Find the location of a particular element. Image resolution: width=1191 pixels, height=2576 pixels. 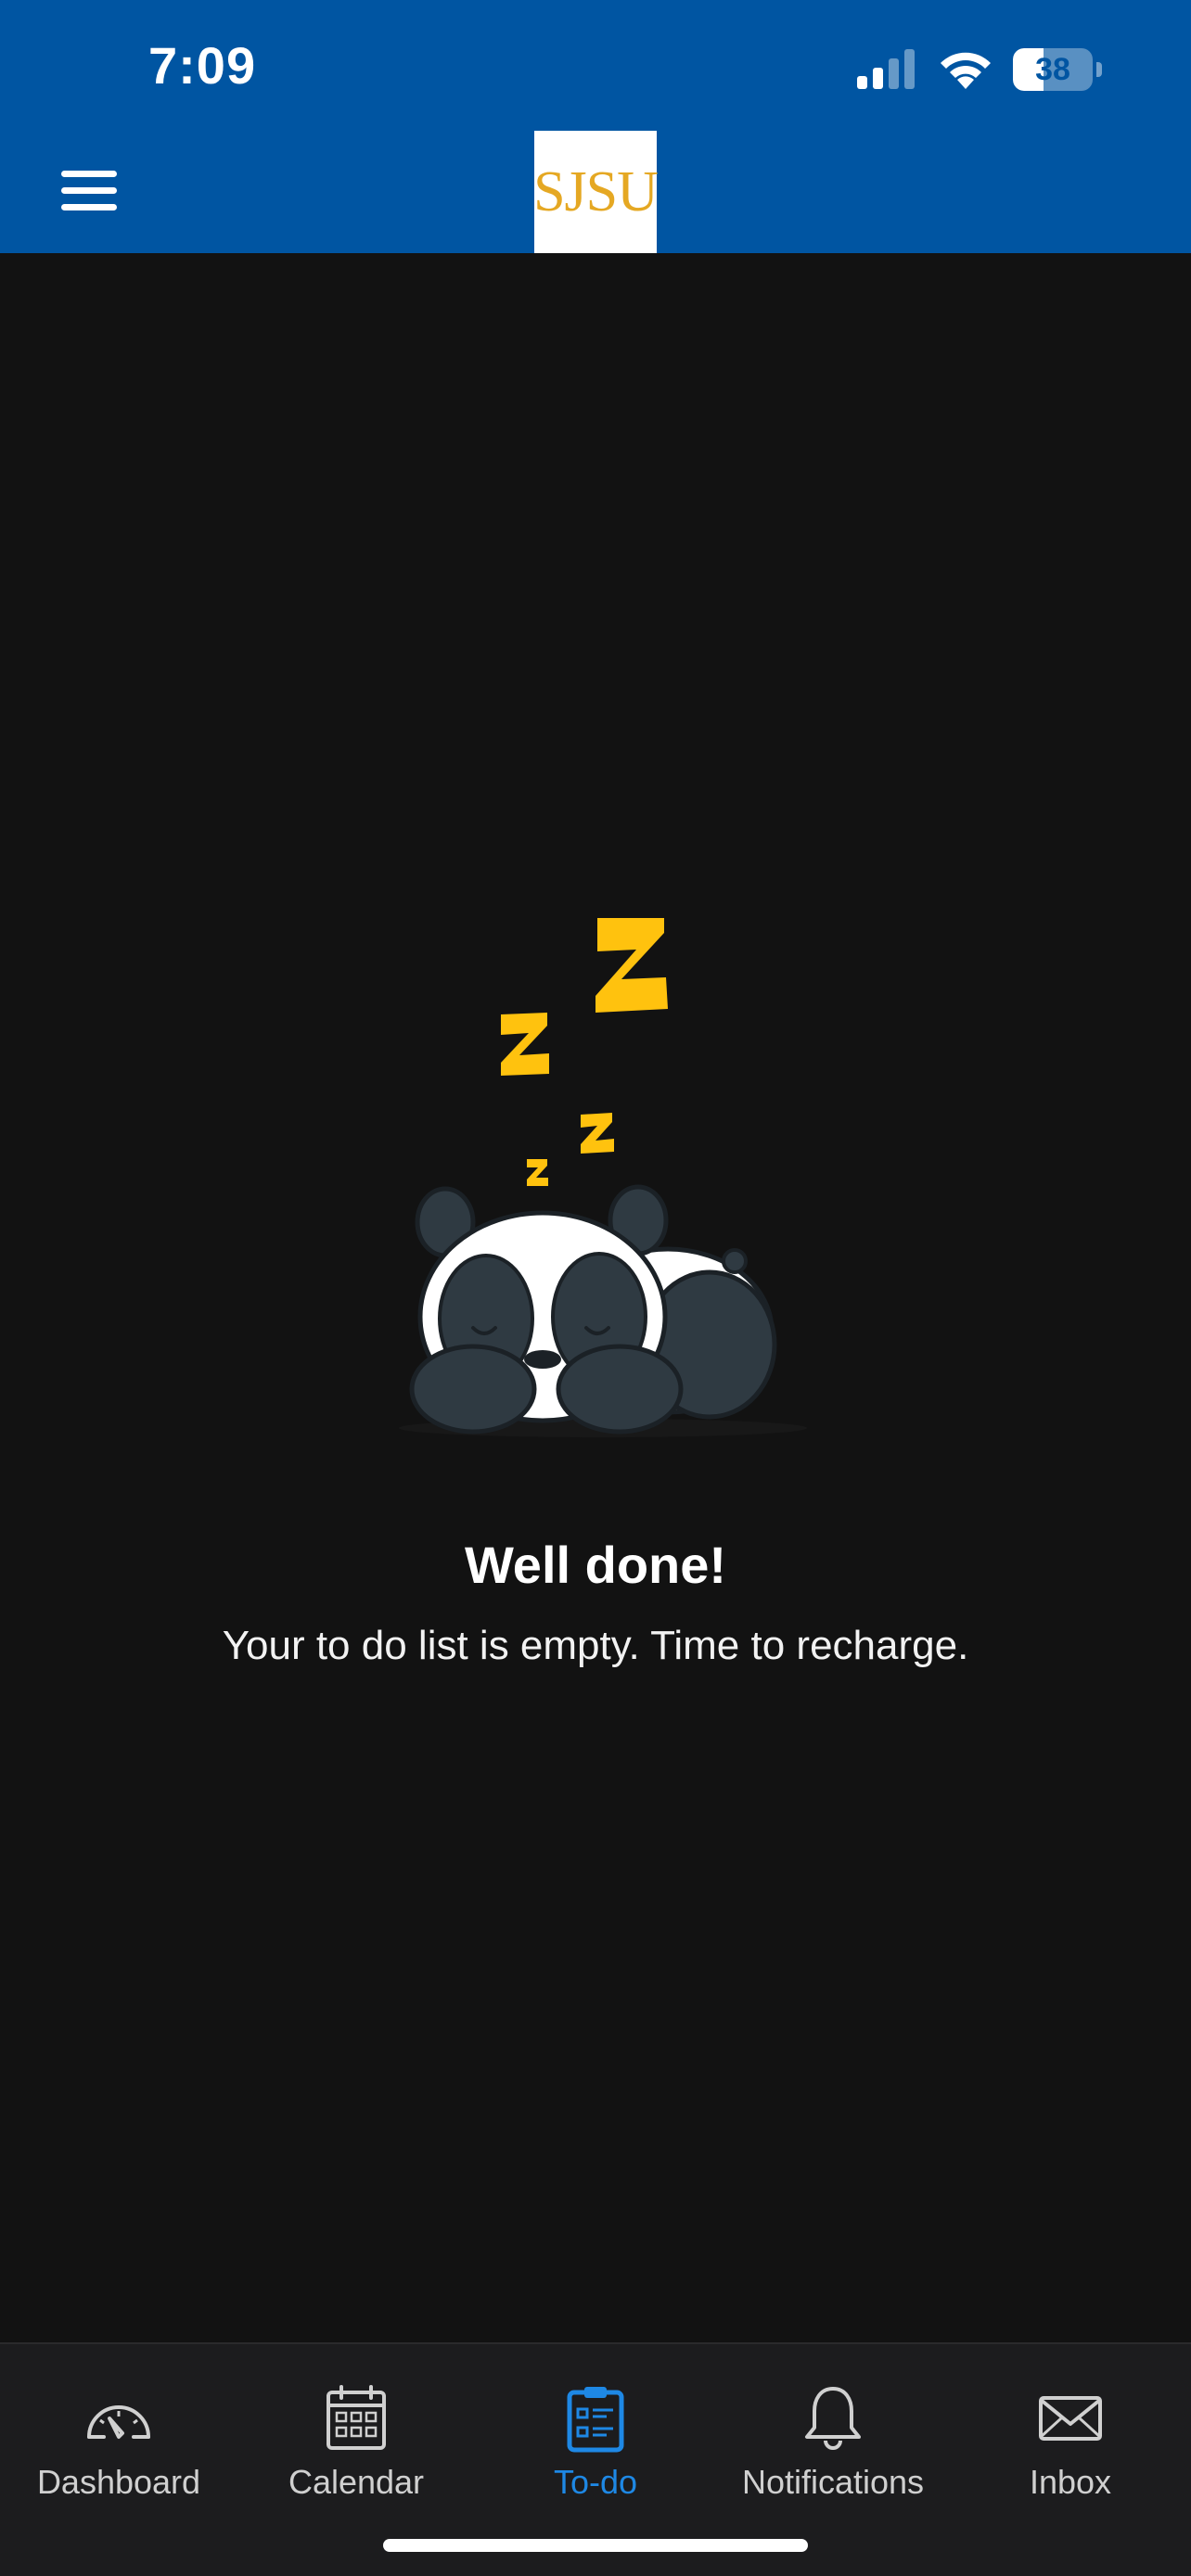

hamburger-menu-icon is located at coordinates (89, 191).